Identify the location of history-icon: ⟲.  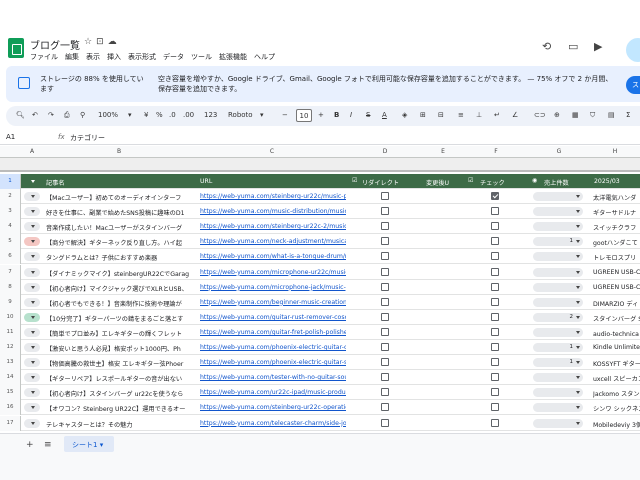
(546, 46).